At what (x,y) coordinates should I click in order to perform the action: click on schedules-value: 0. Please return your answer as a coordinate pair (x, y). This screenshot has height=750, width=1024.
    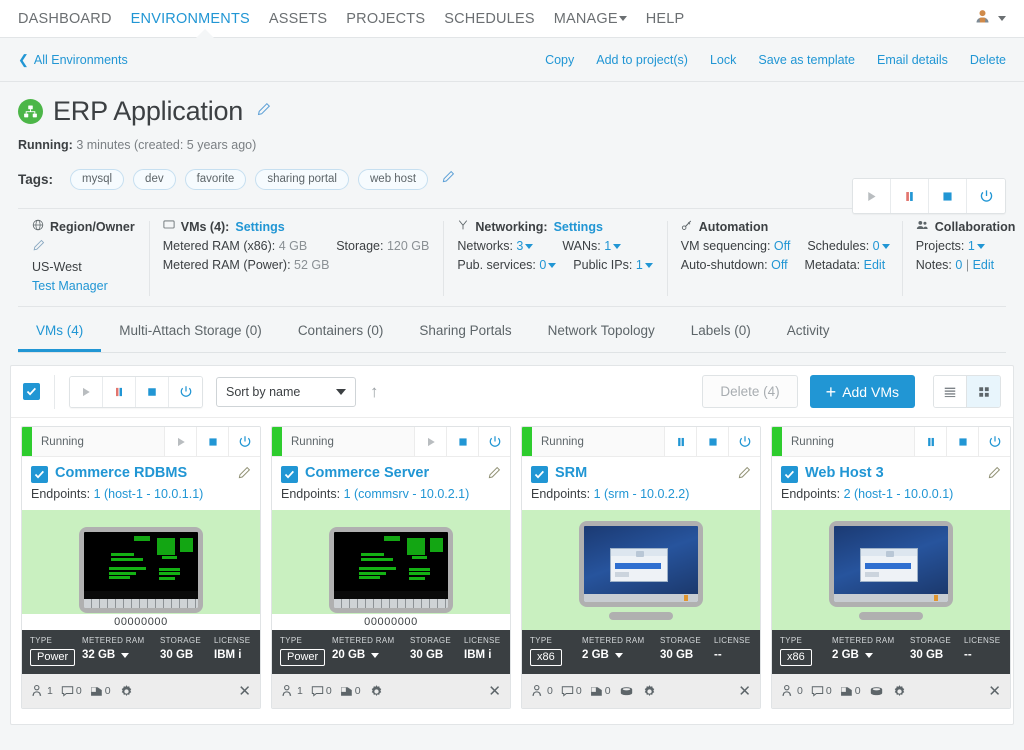
    Looking at the image, I should click on (876, 246).